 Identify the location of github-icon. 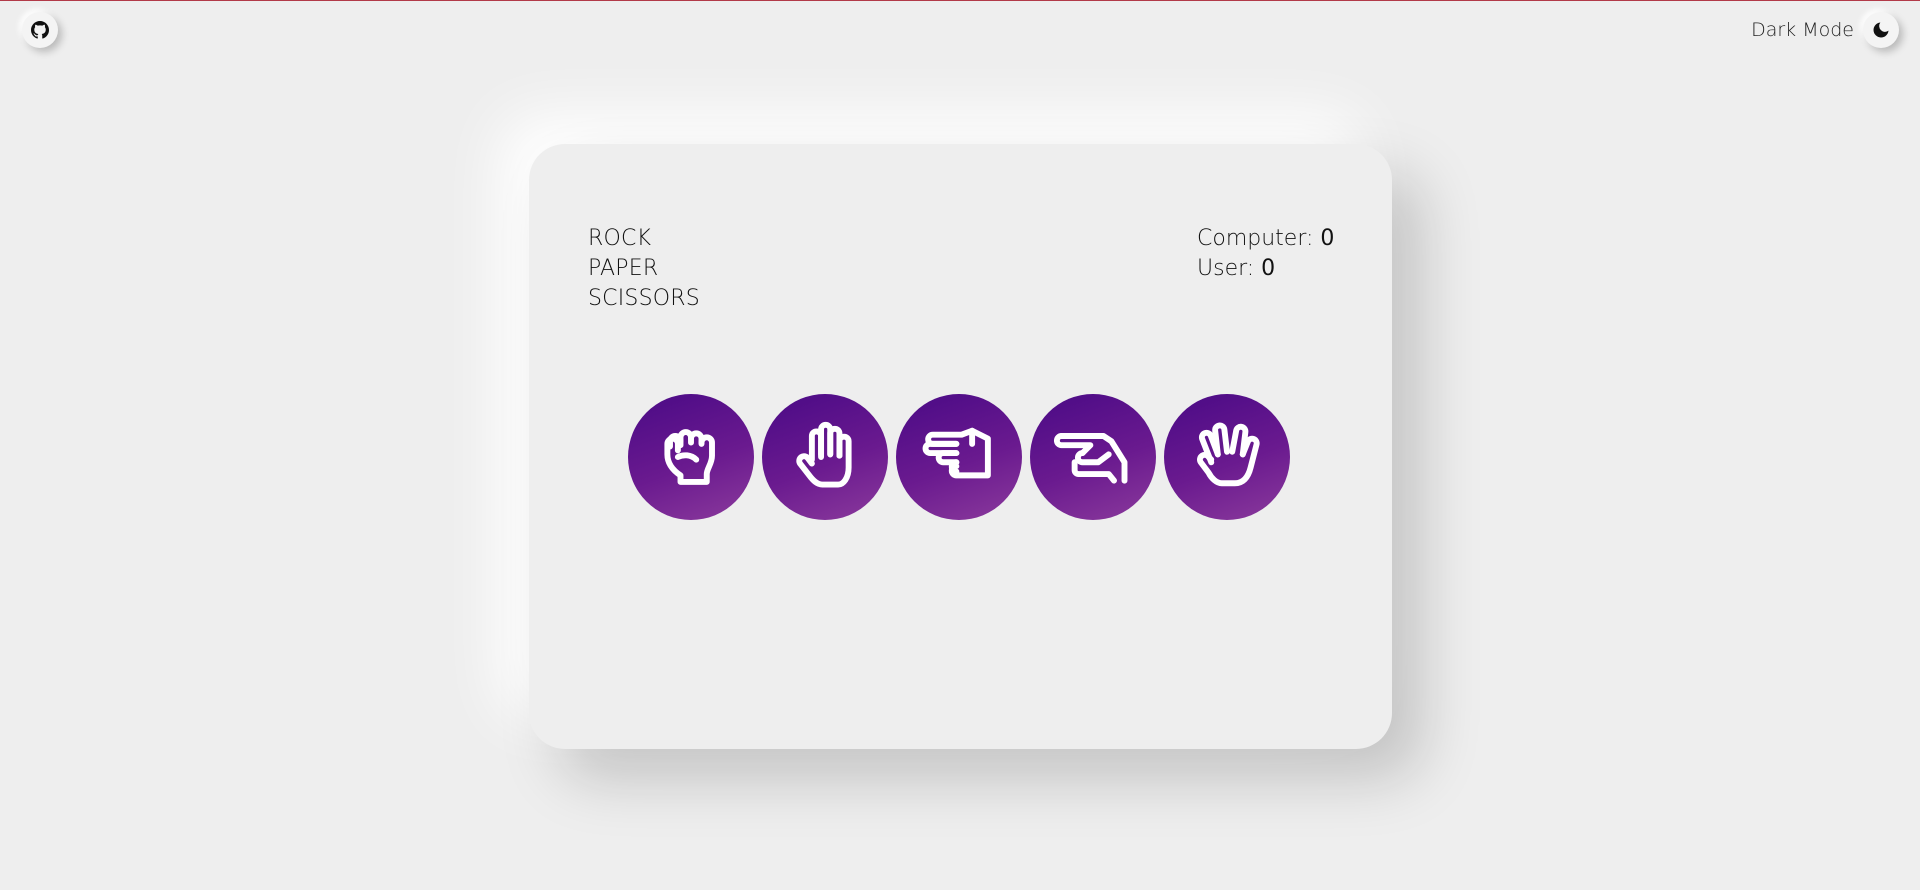
(40, 30).